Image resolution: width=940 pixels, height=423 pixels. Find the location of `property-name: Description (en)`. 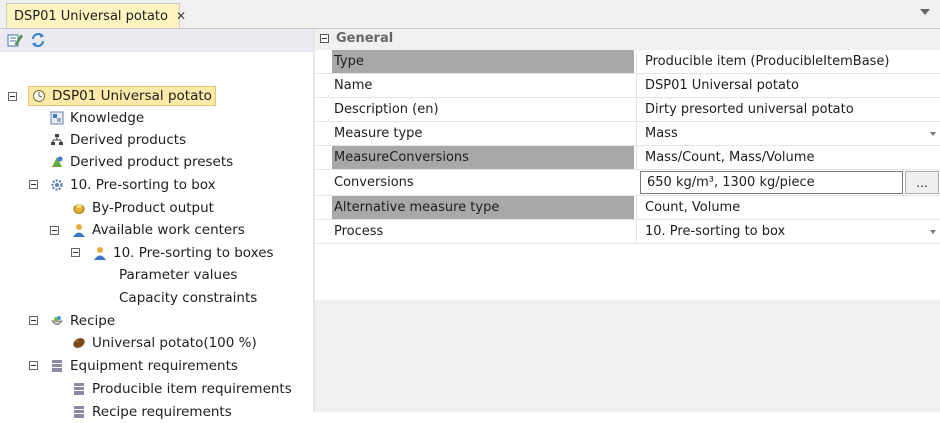

property-name: Description (en) is located at coordinates (386, 109).